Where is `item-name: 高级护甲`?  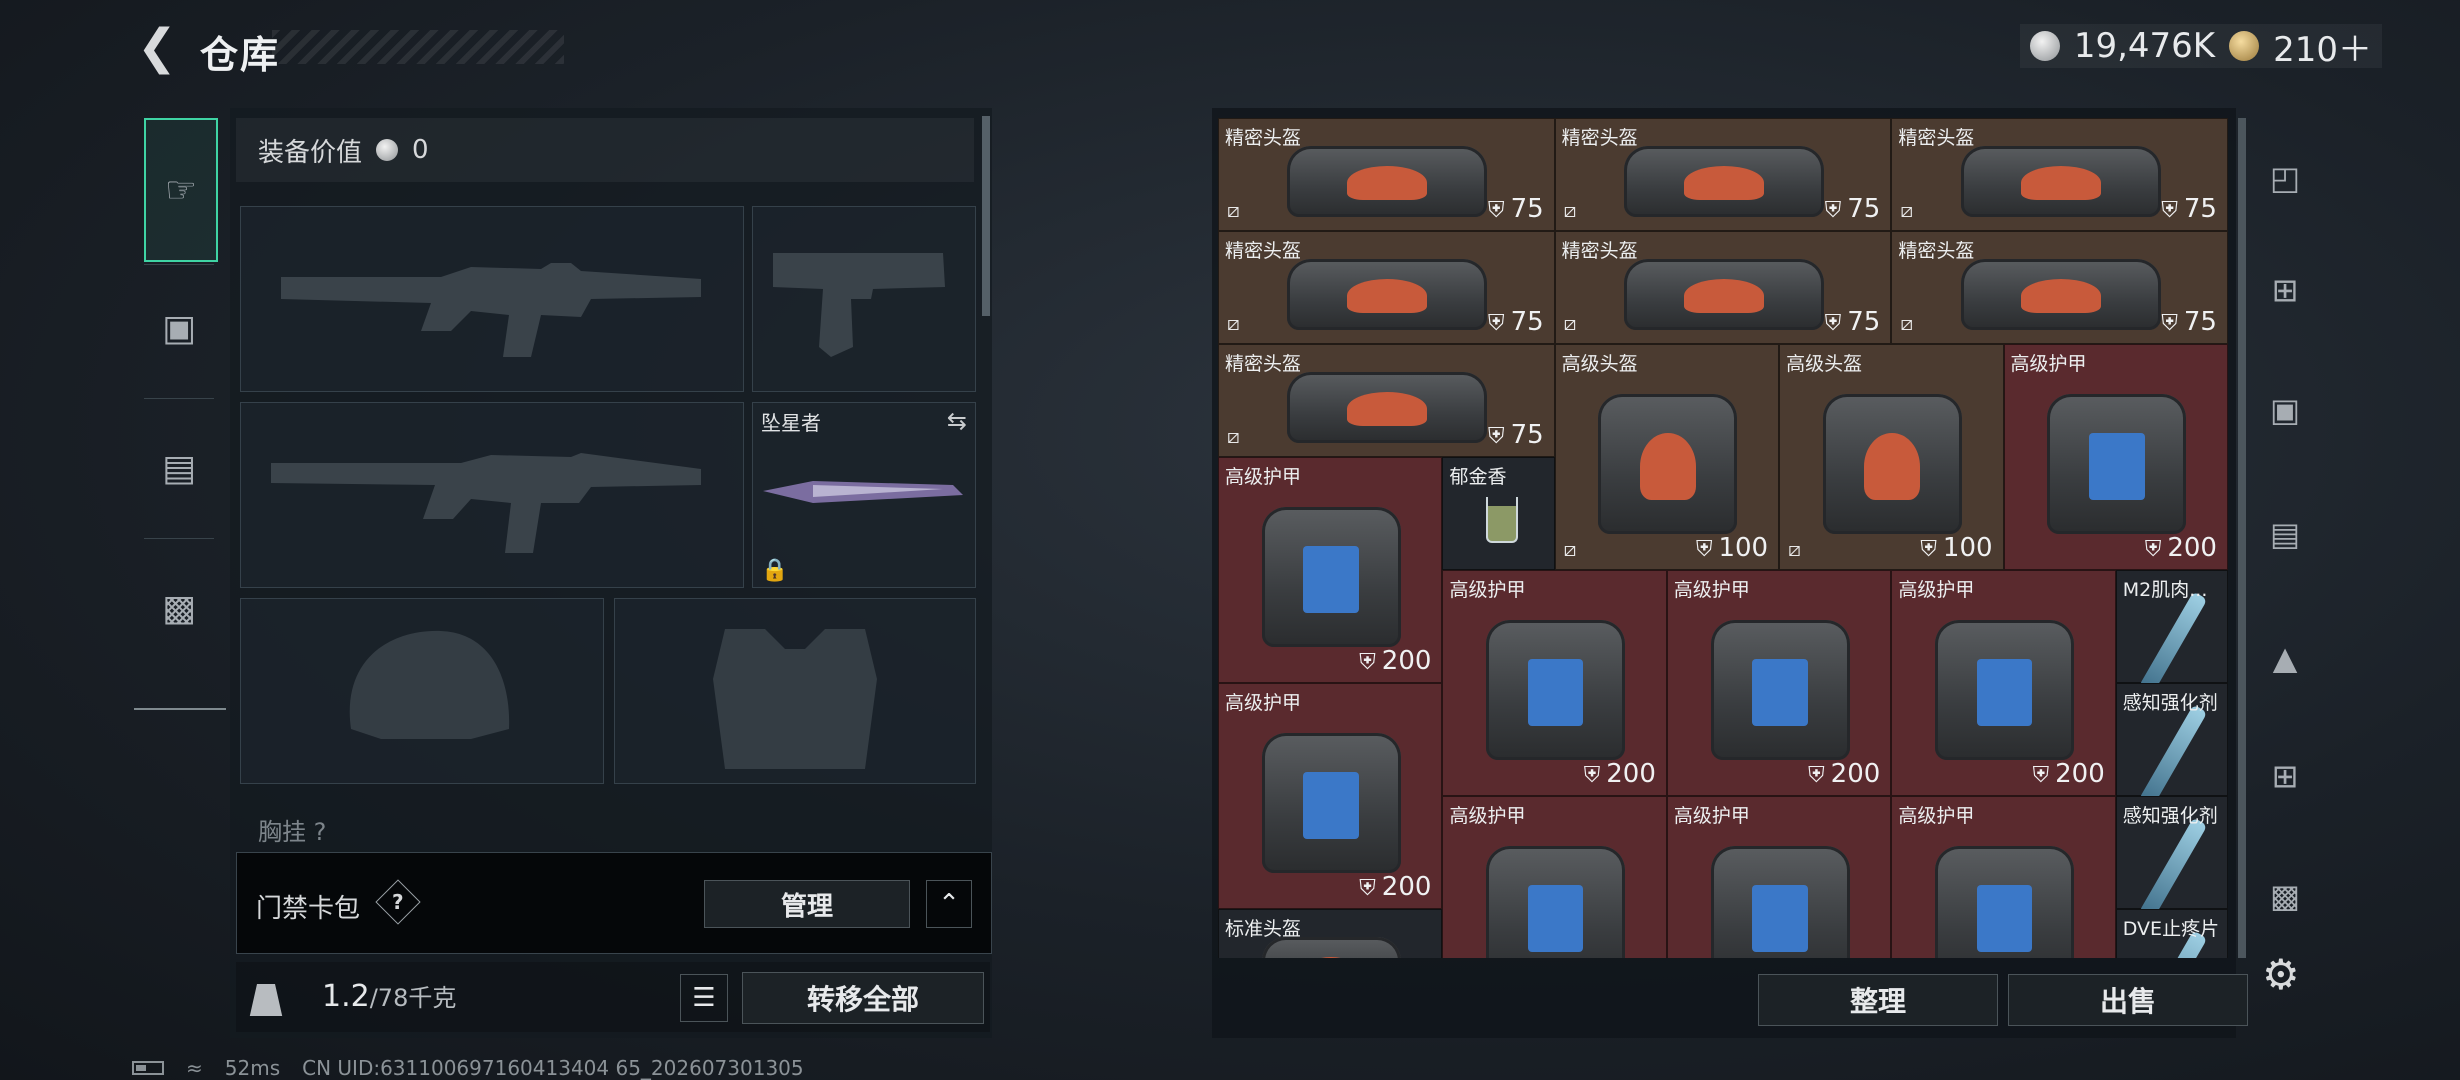 item-name: 高级护甲 is located at coordinates (1711, 816).